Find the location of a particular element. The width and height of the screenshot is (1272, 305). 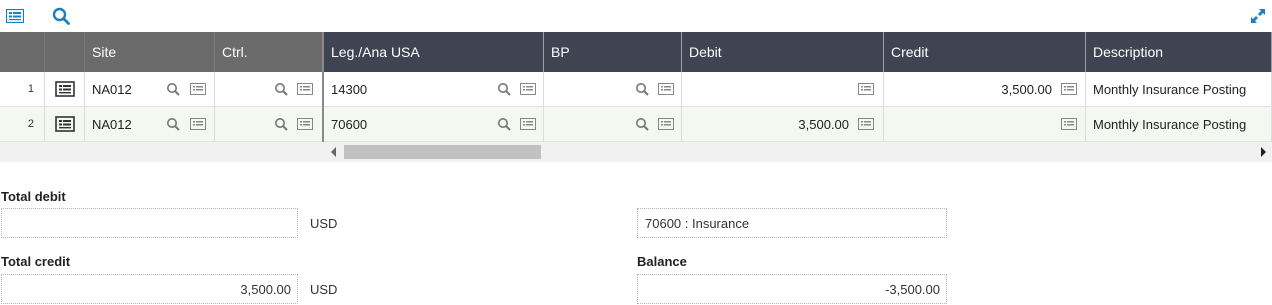

total-credit-field: 3,500.00 is located at coordinates (149, 289).